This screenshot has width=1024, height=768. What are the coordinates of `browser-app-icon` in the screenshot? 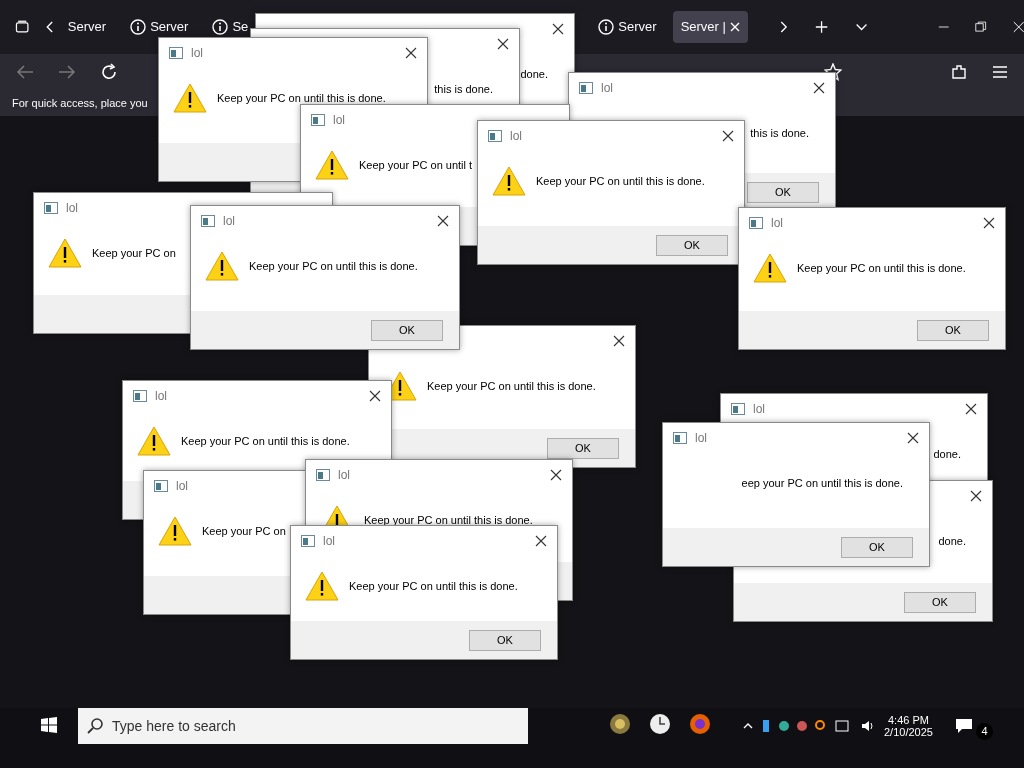 It's located at (700, 724).